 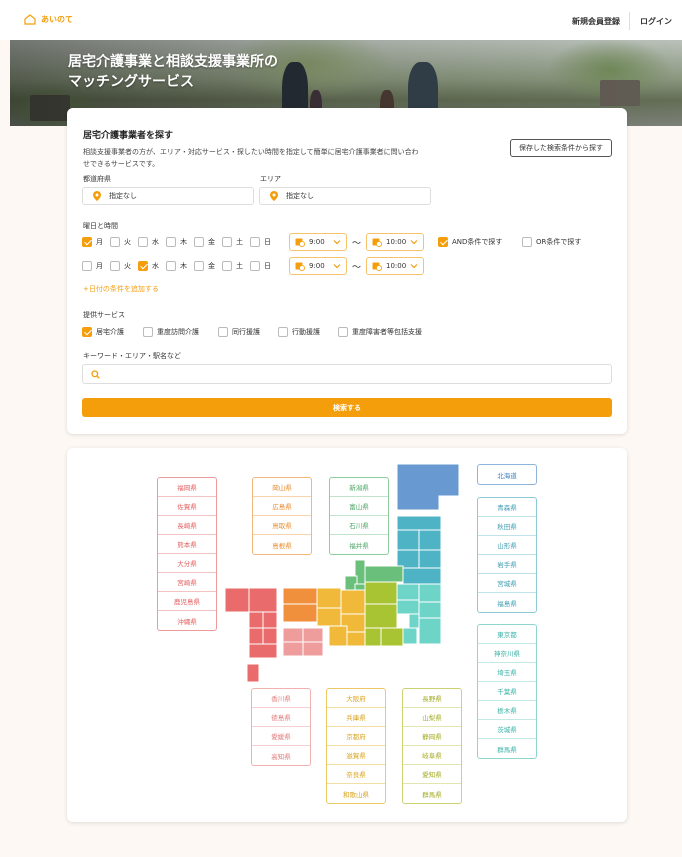 What do you see at coordinates (507, 710) in the screenshot?
I see `pref-tochigi: 栃木県` at bounding box center [507, 710].